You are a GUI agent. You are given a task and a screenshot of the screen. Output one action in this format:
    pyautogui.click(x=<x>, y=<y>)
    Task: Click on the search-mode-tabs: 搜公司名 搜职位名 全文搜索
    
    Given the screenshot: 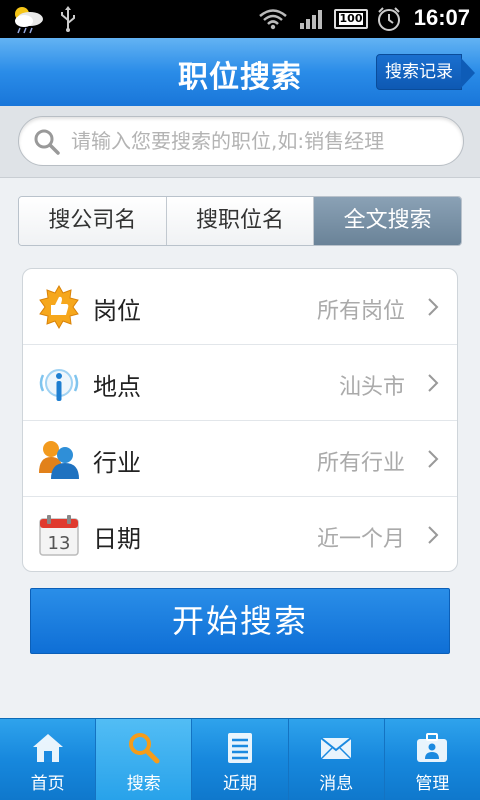 What is the action you would take?
    pyautogui.click(x=240, y=221)
    